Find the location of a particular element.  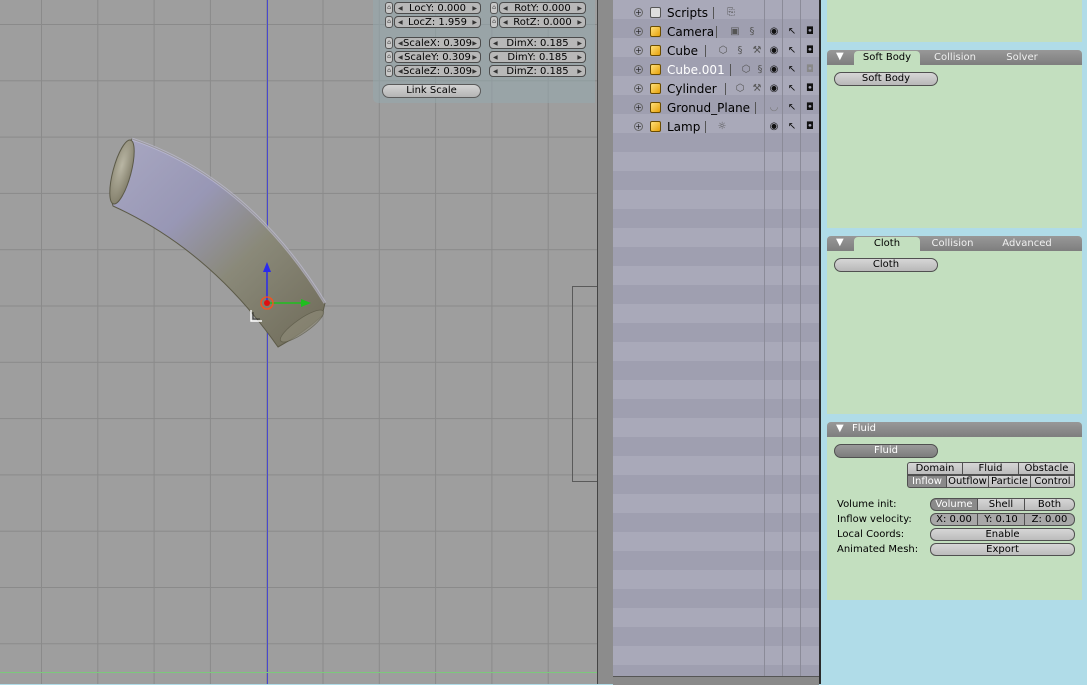

outliner-item-cylinder: + Cylinder ⬡ ⚒ ◉ ↖ ◘ is located at coordinates (716, 89).